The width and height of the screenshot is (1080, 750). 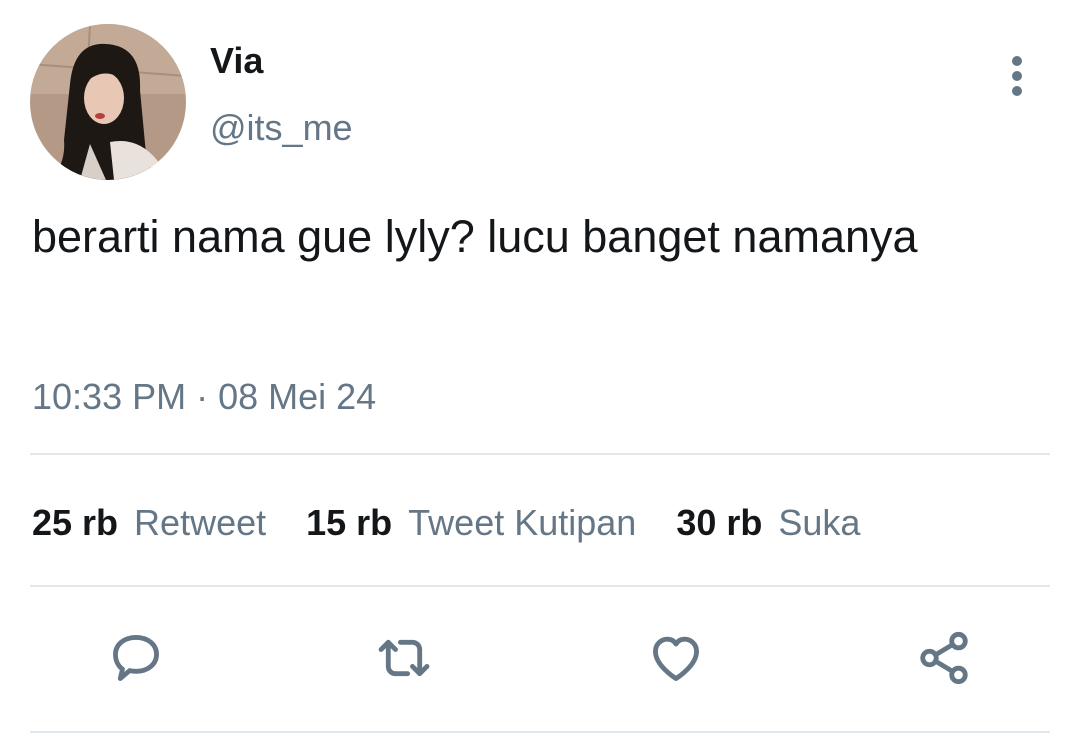 I want to click on quote-tweet-label: Tweet Kutipan, so click(x=522, y=522).